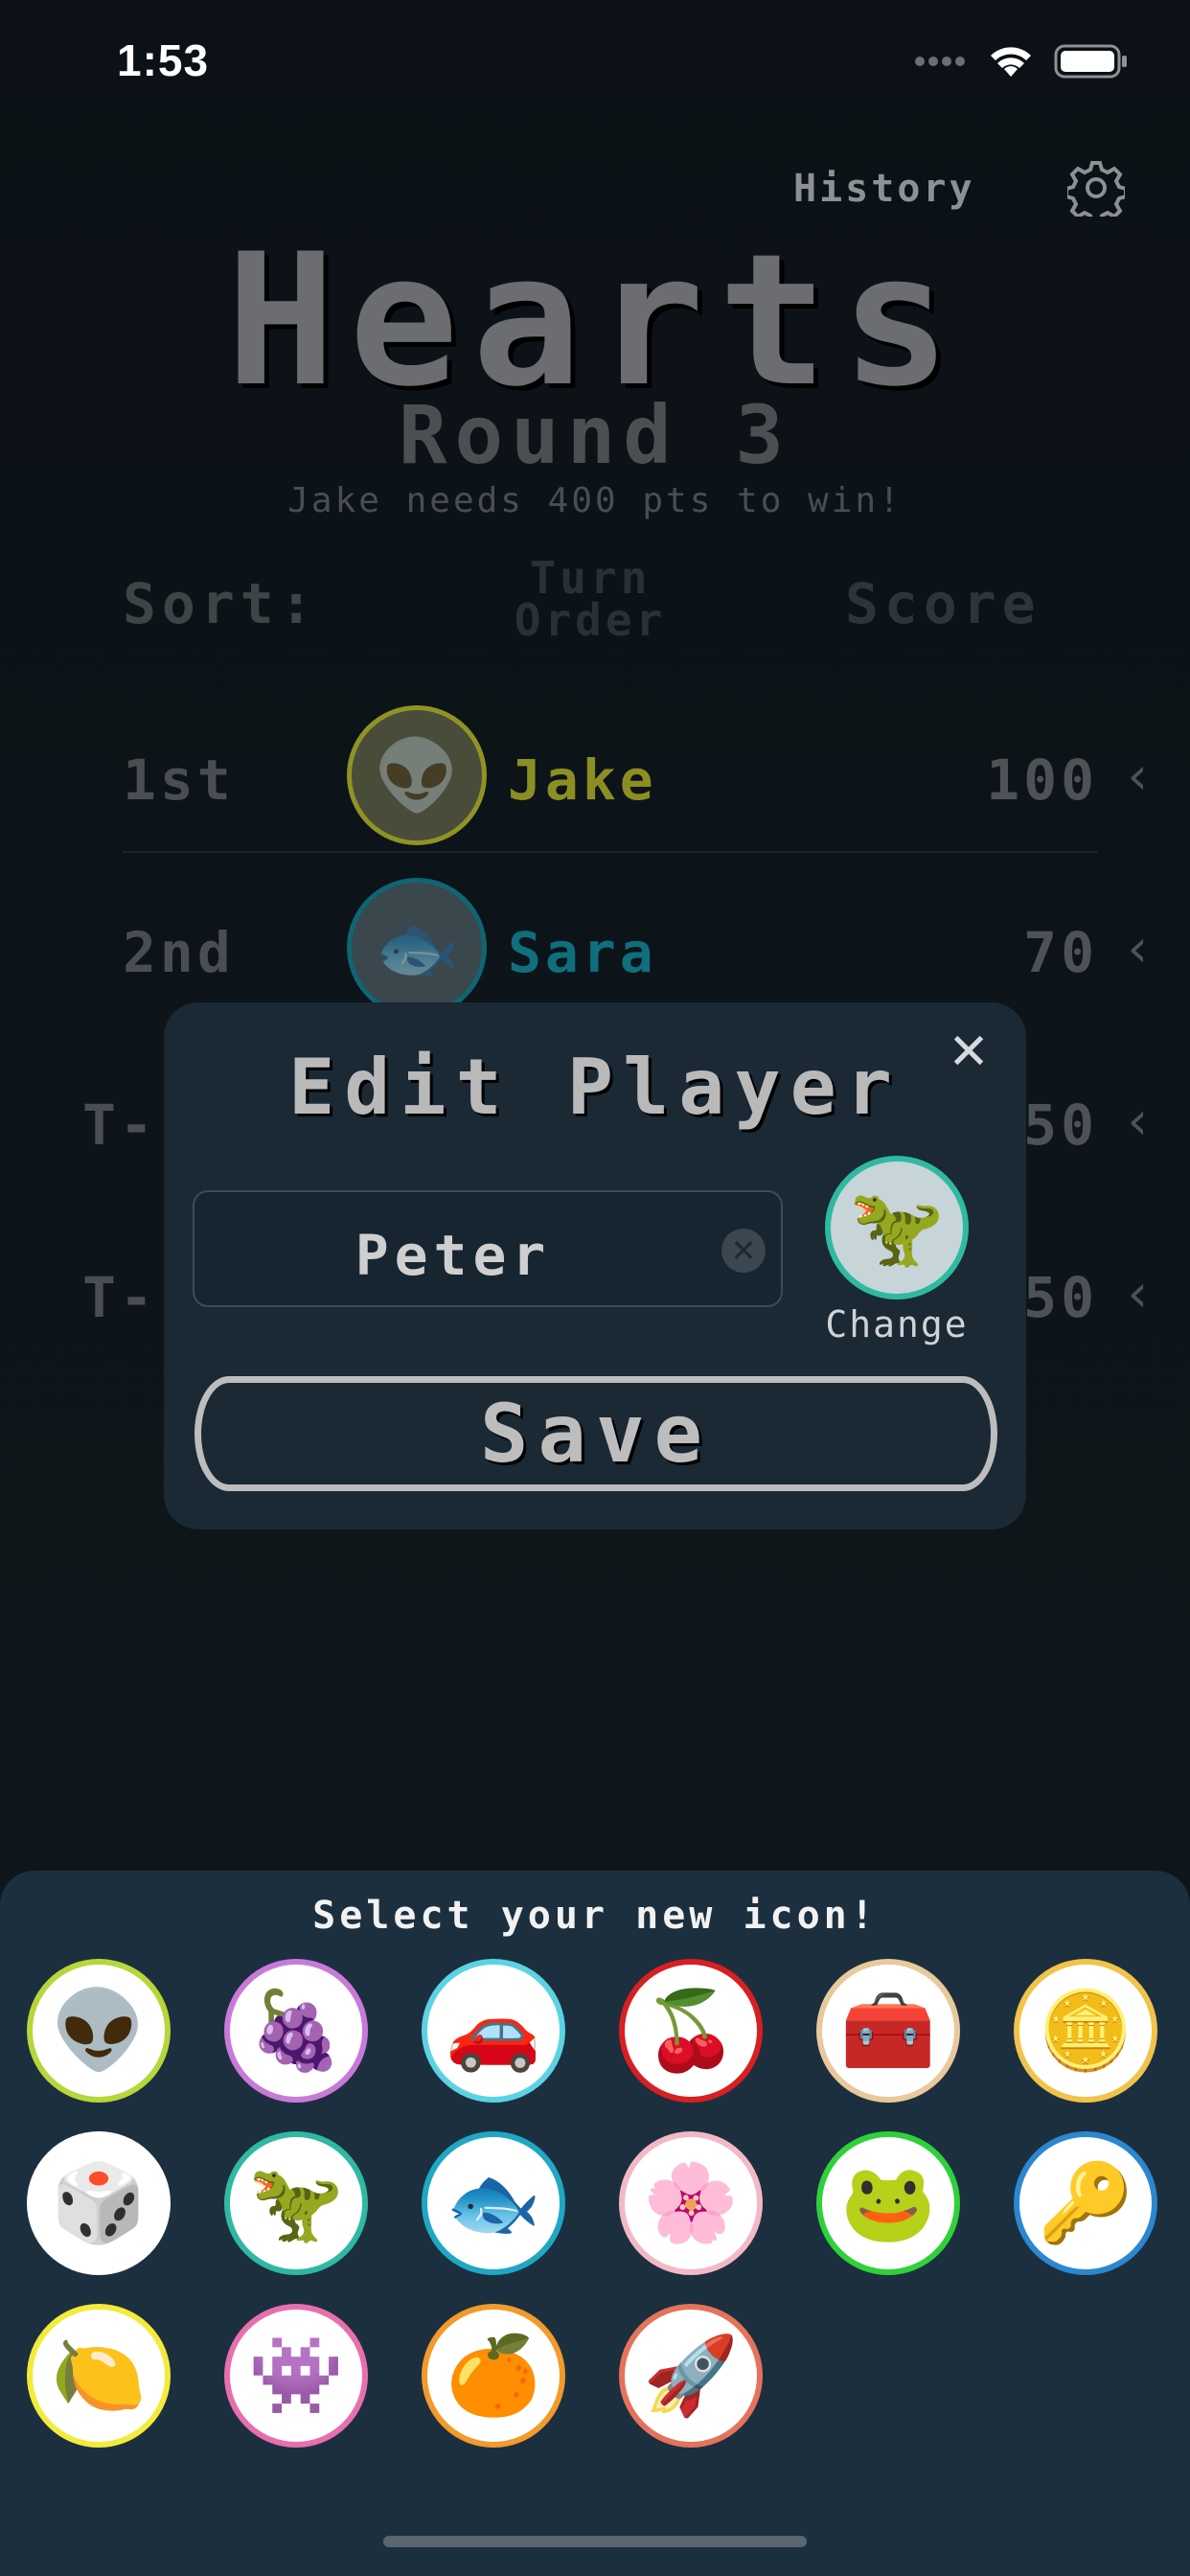 This screenshot has width=1190, height=2576. I want to click on clear-text-icon: ✕, so click(744, 1251).